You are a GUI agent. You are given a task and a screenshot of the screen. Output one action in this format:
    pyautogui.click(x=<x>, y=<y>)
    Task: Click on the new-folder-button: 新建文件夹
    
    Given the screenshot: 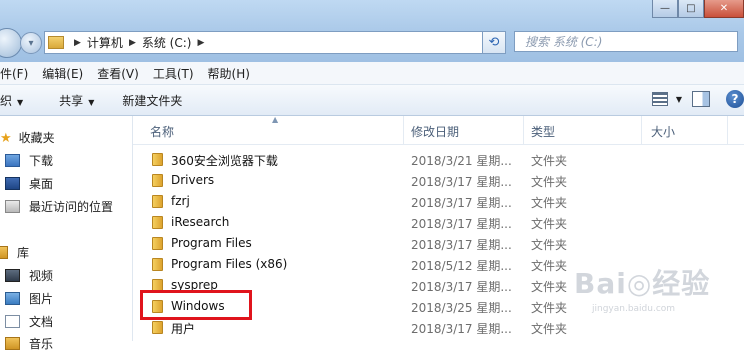 What is the action you would take?
    pyautogui.click(x=152, y=100)
    